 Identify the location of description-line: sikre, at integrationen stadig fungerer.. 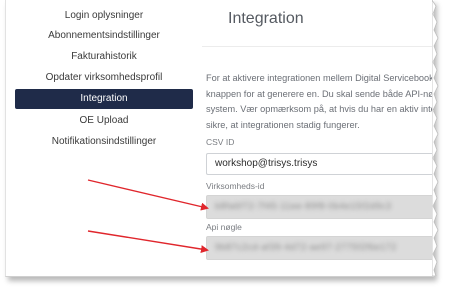
(283, 124).